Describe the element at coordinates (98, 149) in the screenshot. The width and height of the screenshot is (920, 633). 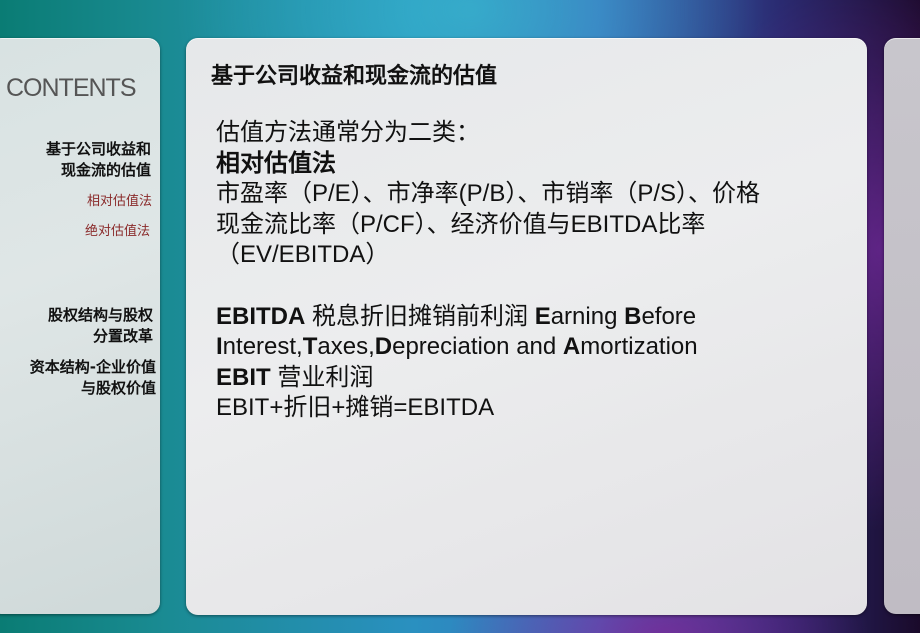
I see `nav-item-line: 基于公司收益和` at that location.